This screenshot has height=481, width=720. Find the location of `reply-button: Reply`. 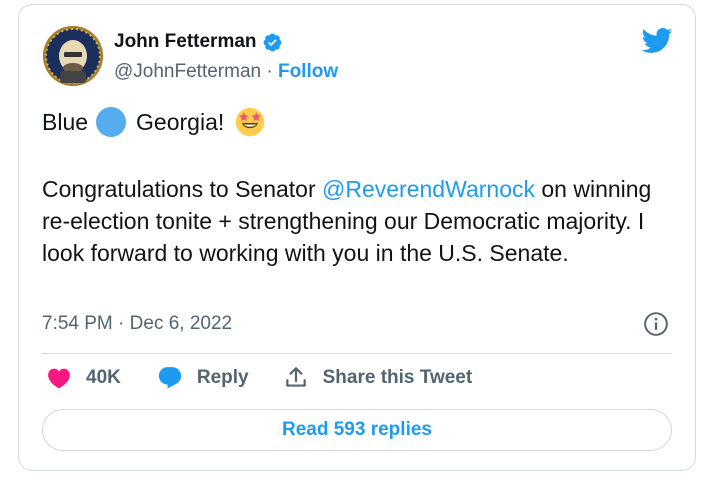

reply-button: Reply is located at coordinates (220, 378).